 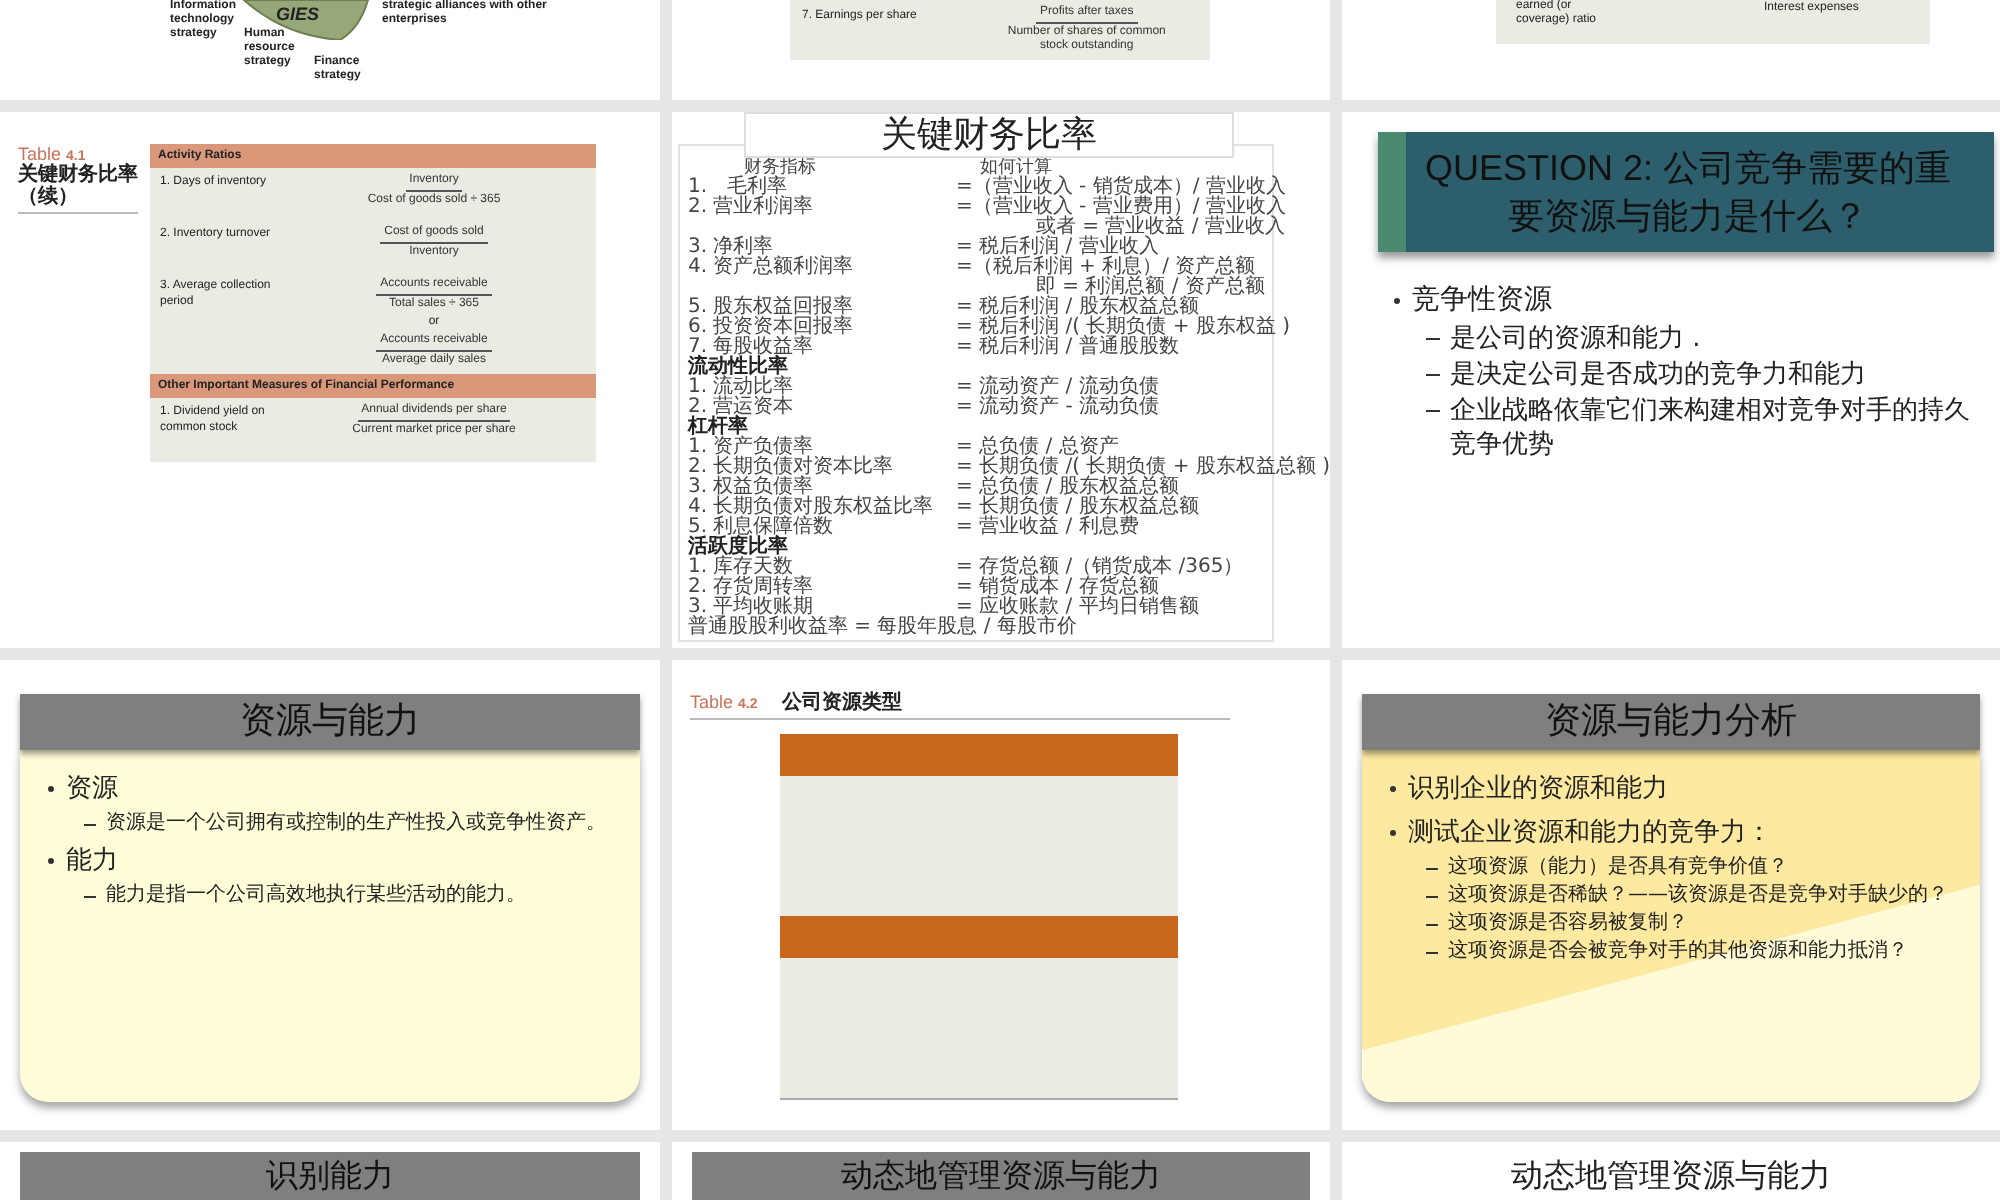 I want to click on formula: = 总负债 / 总资产, so click(x=1037, y=448).